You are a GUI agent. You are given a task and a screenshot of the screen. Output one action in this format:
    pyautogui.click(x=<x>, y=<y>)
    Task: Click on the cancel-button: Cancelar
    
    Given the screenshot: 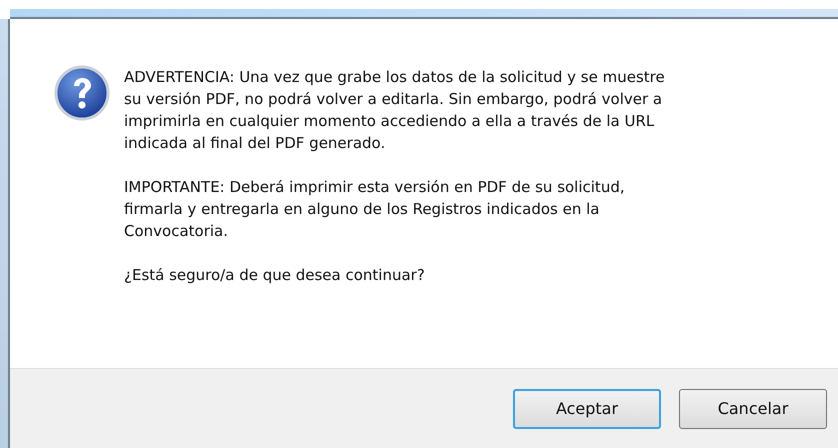 What is the action you would take?
    pyautogui.click(x=753, y=408)
    